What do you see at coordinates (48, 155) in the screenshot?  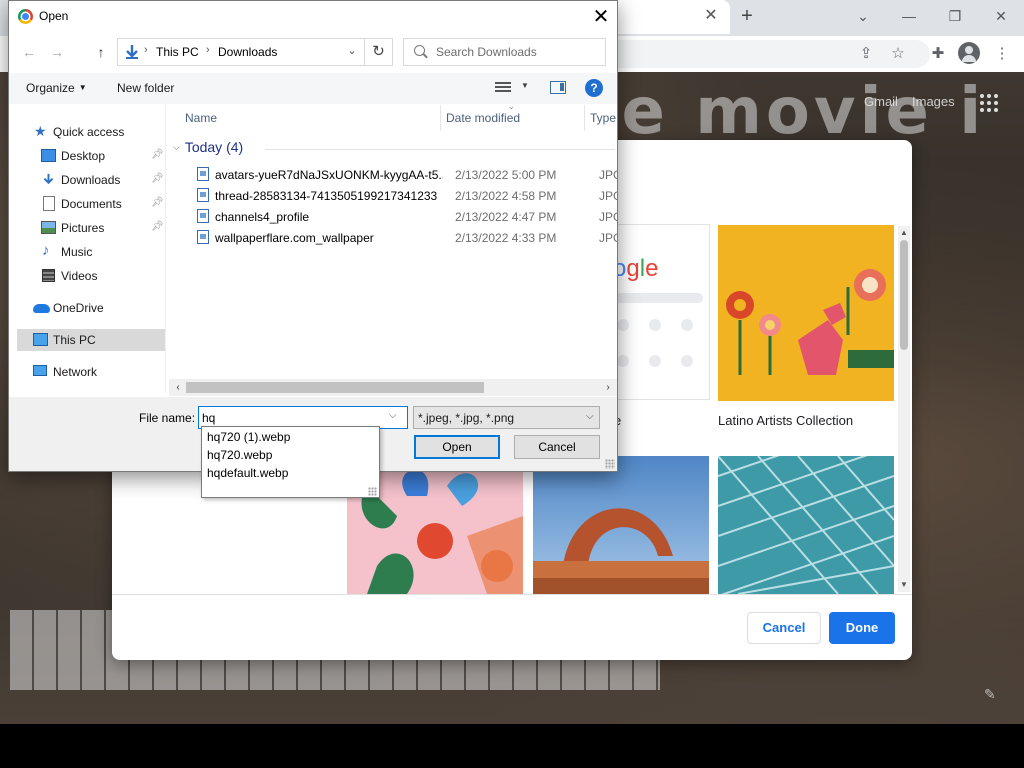 I see `desktop-icon` at bounding box center [48, 155].